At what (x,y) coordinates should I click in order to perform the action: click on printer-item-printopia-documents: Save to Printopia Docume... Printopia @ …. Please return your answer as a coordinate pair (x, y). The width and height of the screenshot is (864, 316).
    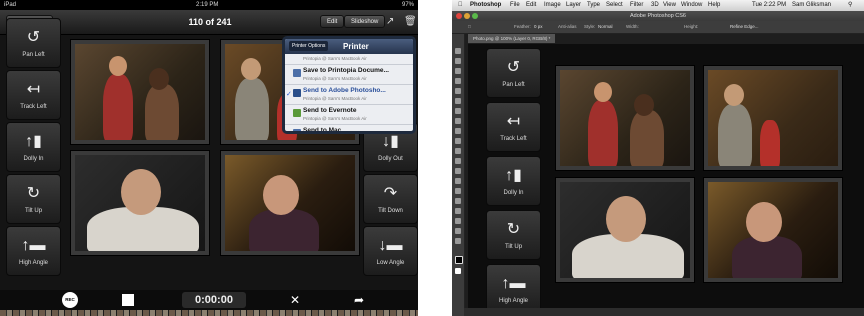
    Looking at the image, I should click on (349, 75).